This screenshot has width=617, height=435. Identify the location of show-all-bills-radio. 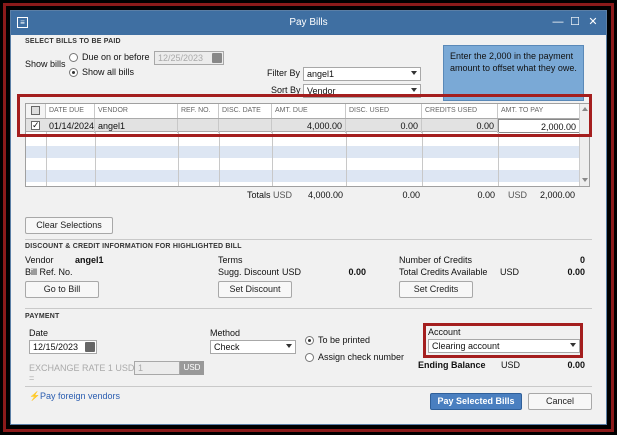
(73, 72).